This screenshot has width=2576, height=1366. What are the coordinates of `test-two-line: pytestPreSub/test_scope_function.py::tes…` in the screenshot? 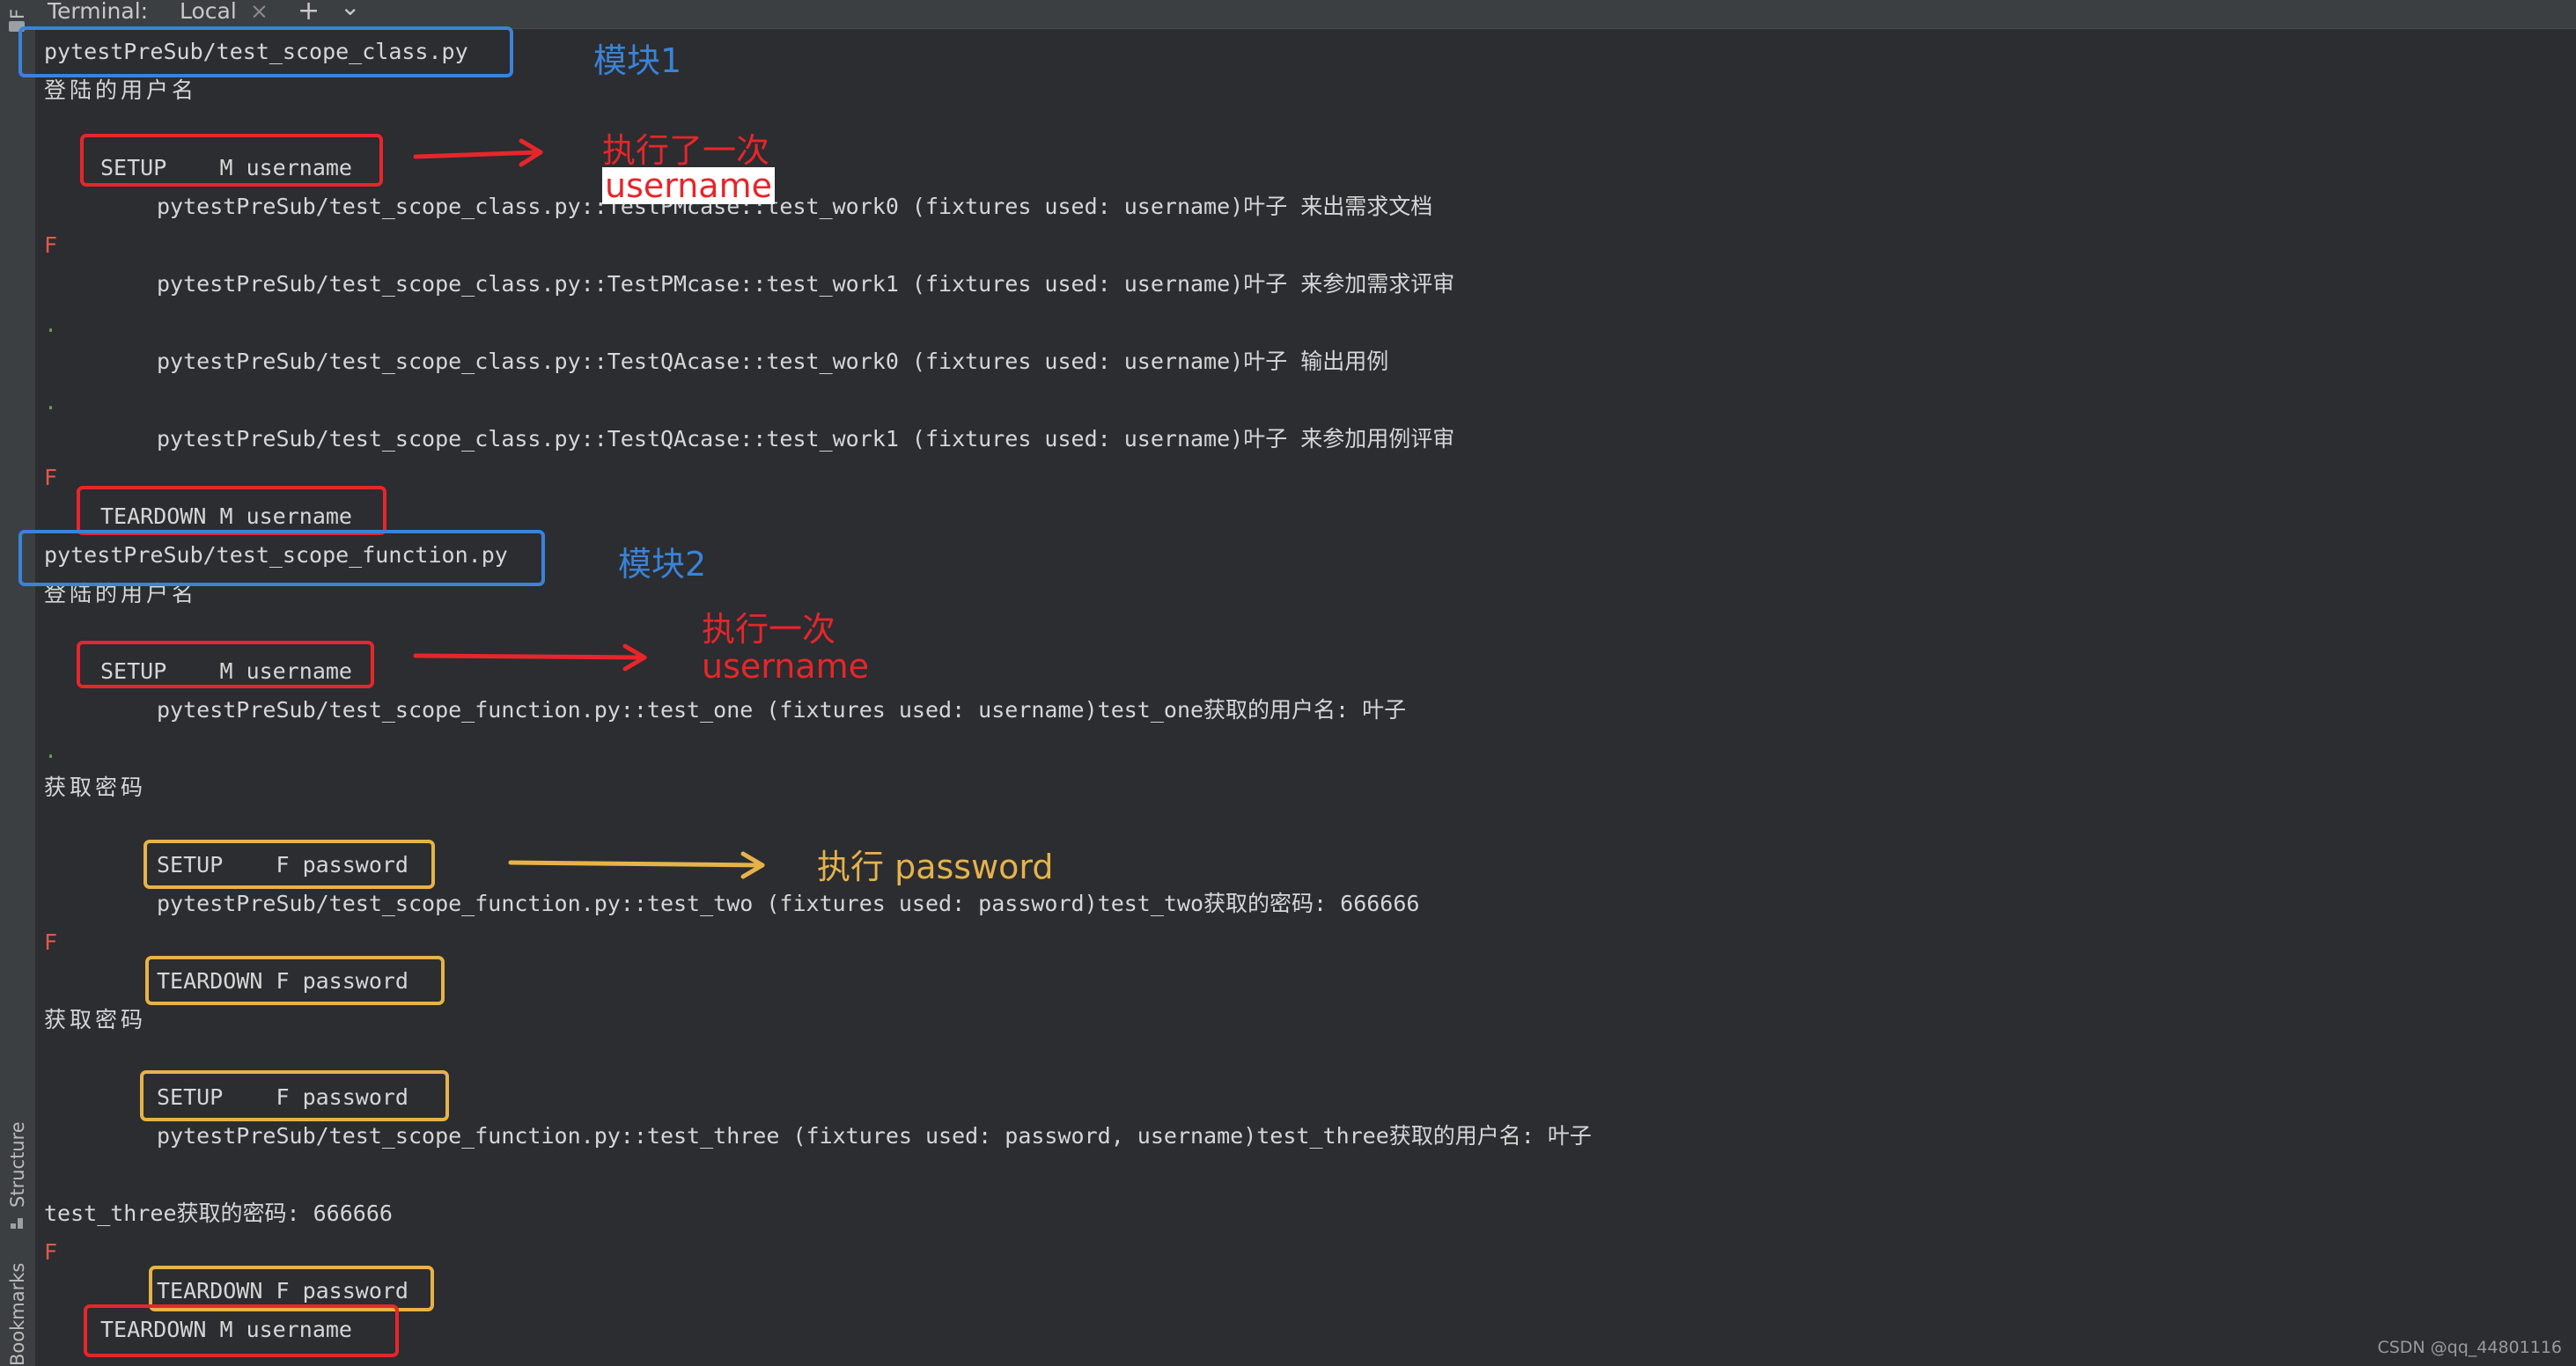 It's located at (789, 903).